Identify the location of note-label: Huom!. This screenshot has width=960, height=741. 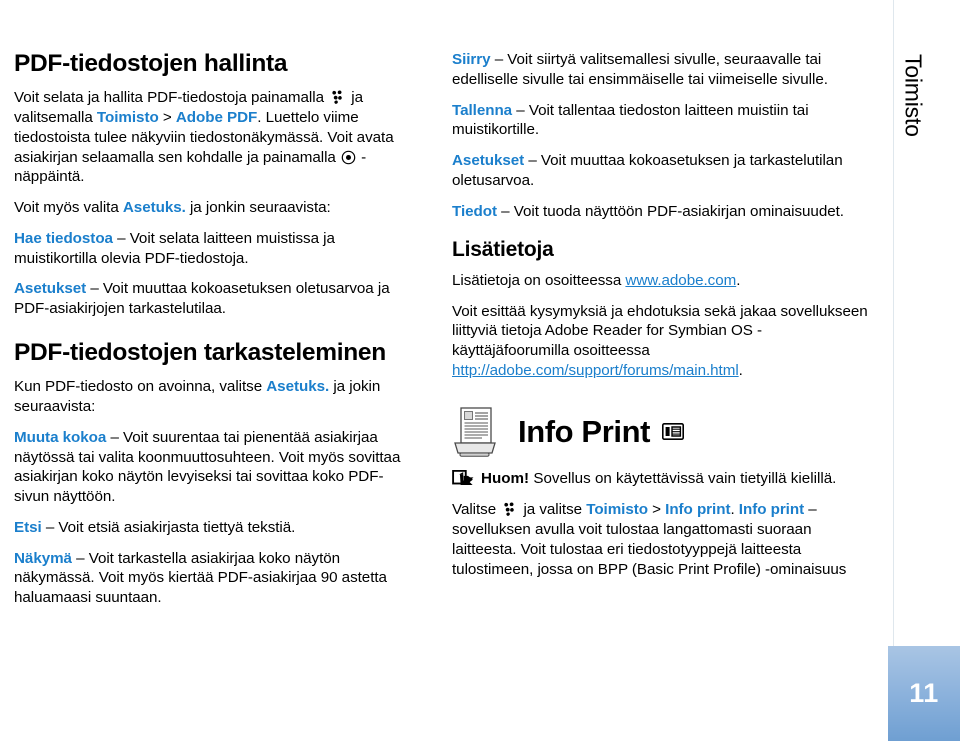
(505, 478).